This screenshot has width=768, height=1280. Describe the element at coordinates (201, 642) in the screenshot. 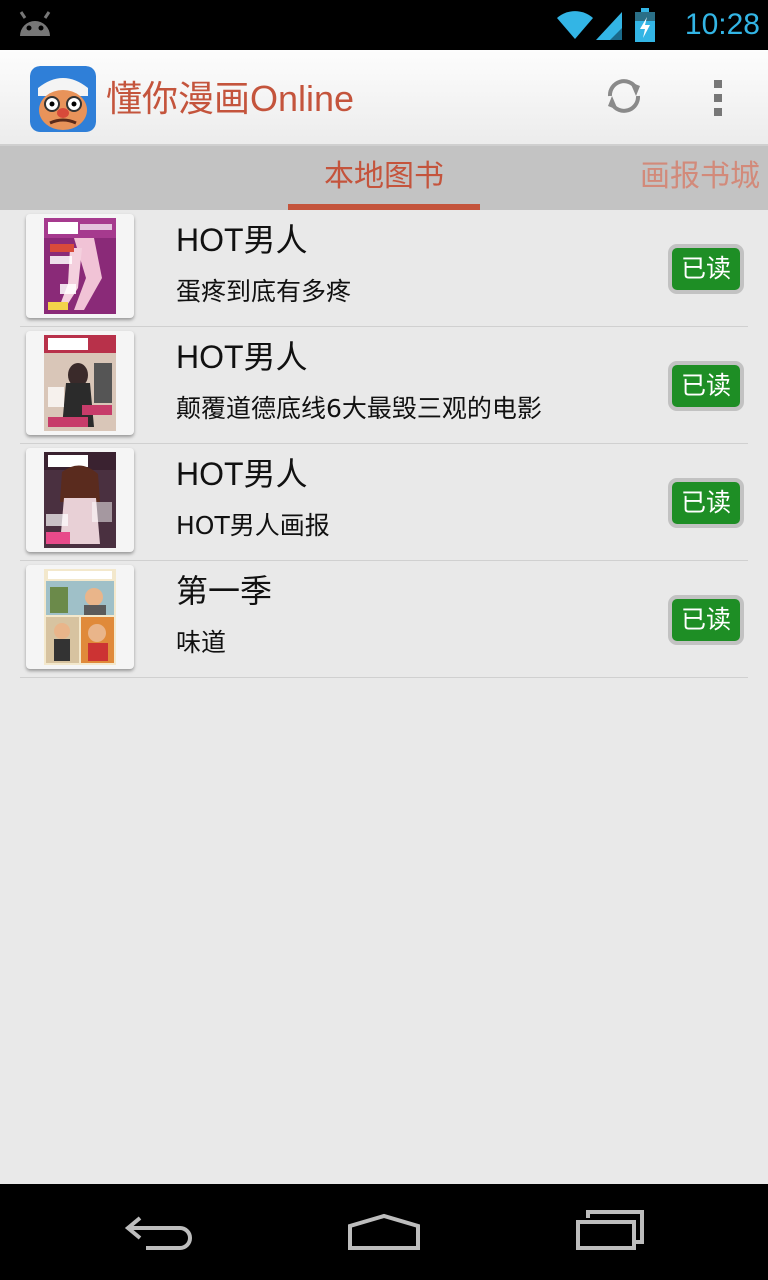

I see `book-subtitle: 味道` at that location.